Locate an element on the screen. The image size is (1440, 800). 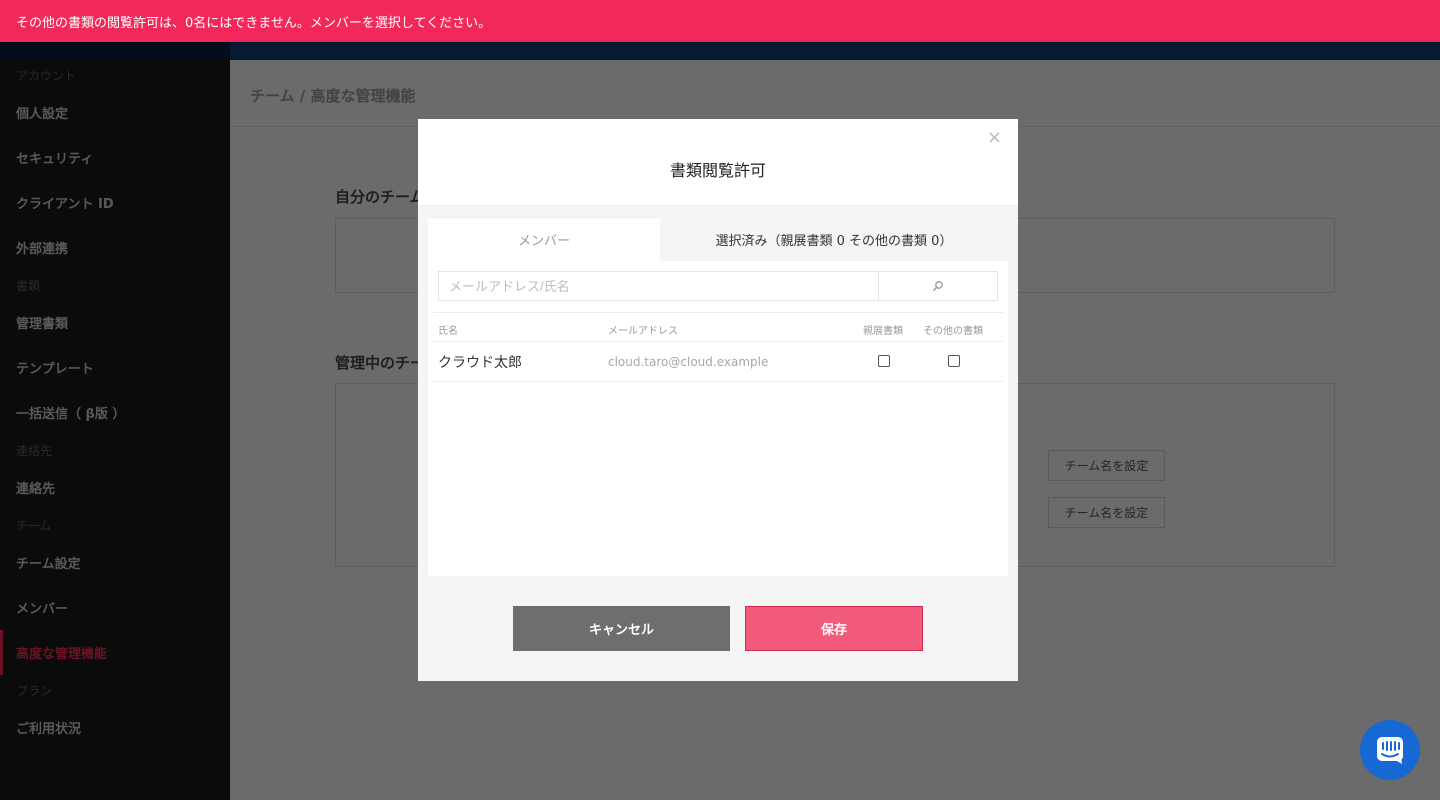
top-nav-bar is located at coordinates (720, 51).